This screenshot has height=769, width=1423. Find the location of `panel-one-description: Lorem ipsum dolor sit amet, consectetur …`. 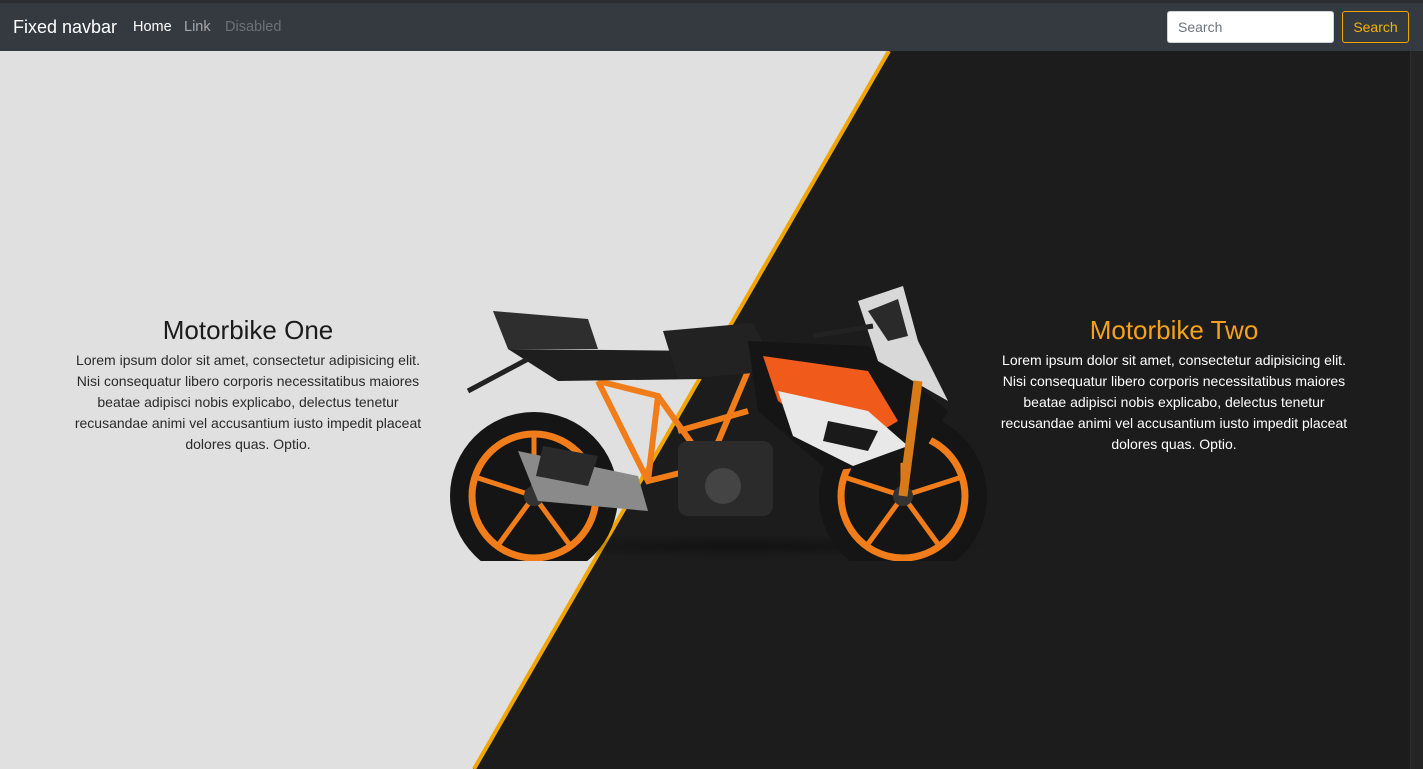

panel-one-description: Lorem ipsum dolor sit amet, consectetur … is located at coordinates (248, 402).